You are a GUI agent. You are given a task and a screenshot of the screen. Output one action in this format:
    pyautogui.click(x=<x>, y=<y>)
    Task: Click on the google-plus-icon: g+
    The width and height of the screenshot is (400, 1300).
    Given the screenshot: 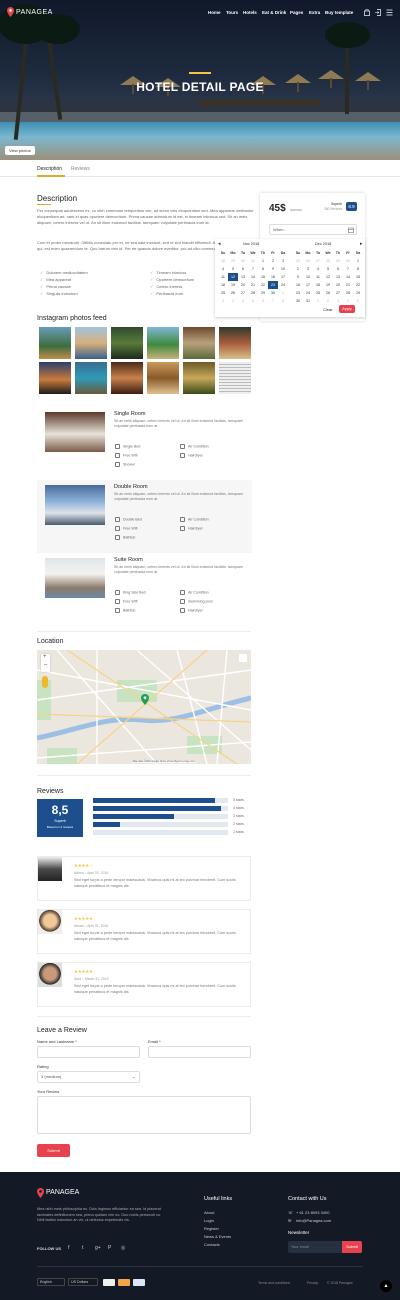 What is the action you would take?
    pyautogui.click(x=98, y=1248)
    